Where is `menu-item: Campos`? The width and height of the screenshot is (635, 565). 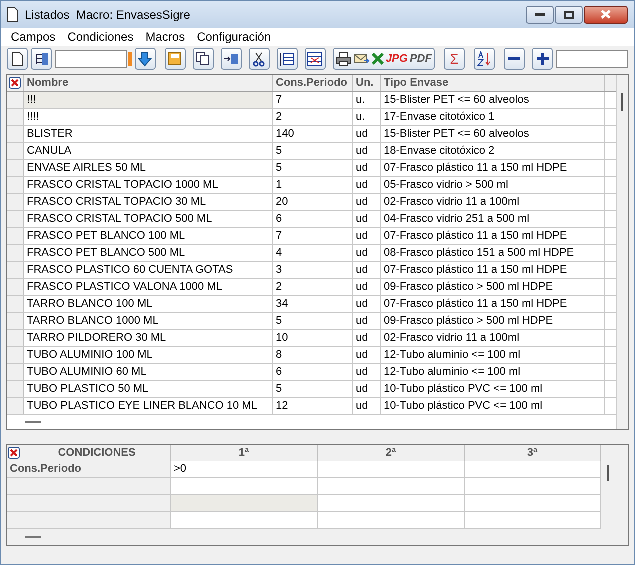 menu-item: Campos is located at coordinates (33, 37).